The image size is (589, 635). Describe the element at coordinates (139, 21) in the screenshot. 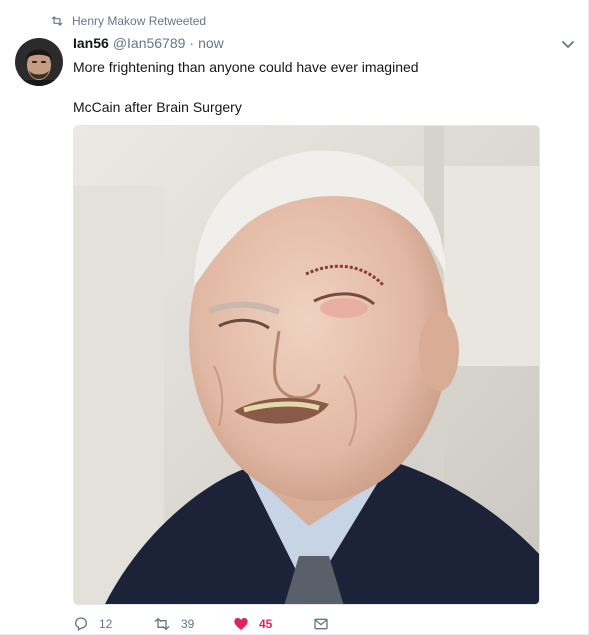

I see `retweet-context-text: Henry Makow Retweeted` at that location.